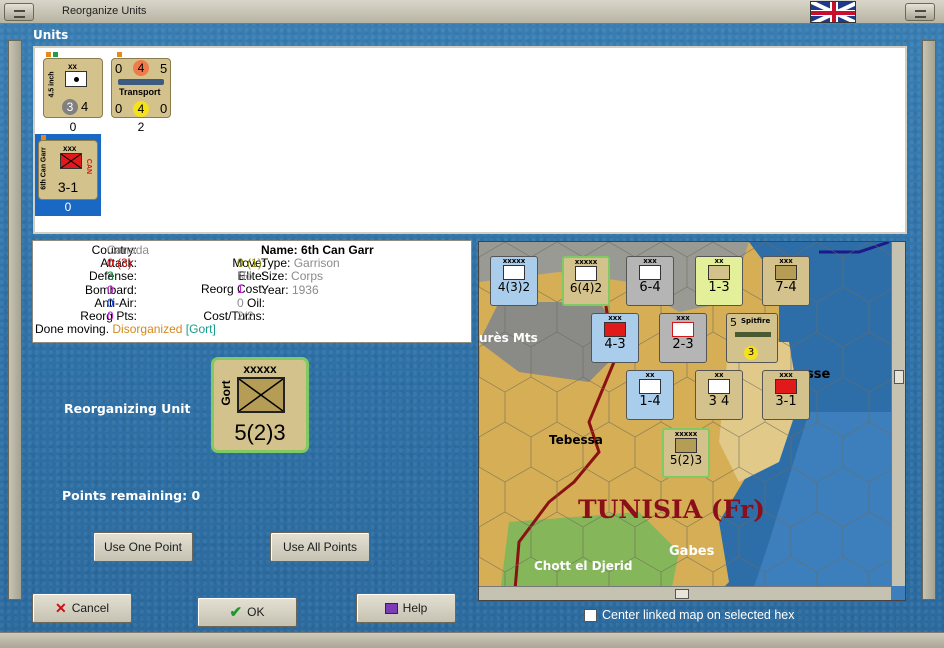 The width and height of the screenshot is (944, 648). I want to click on map-label-chott: Chott el Djerid, so click(583, 566).